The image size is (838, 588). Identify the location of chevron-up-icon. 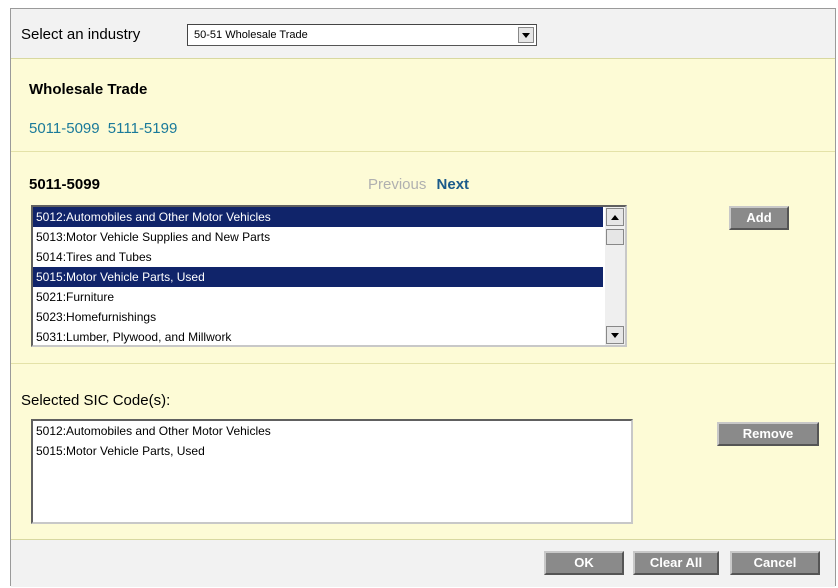
(615, 217).